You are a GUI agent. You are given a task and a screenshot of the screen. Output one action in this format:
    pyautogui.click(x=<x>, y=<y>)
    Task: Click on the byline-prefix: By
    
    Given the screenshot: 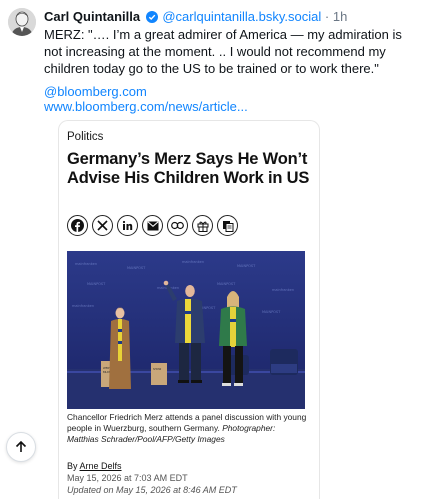 What is the action you would take?
    pyautogui.click(x=73, y=466)
    